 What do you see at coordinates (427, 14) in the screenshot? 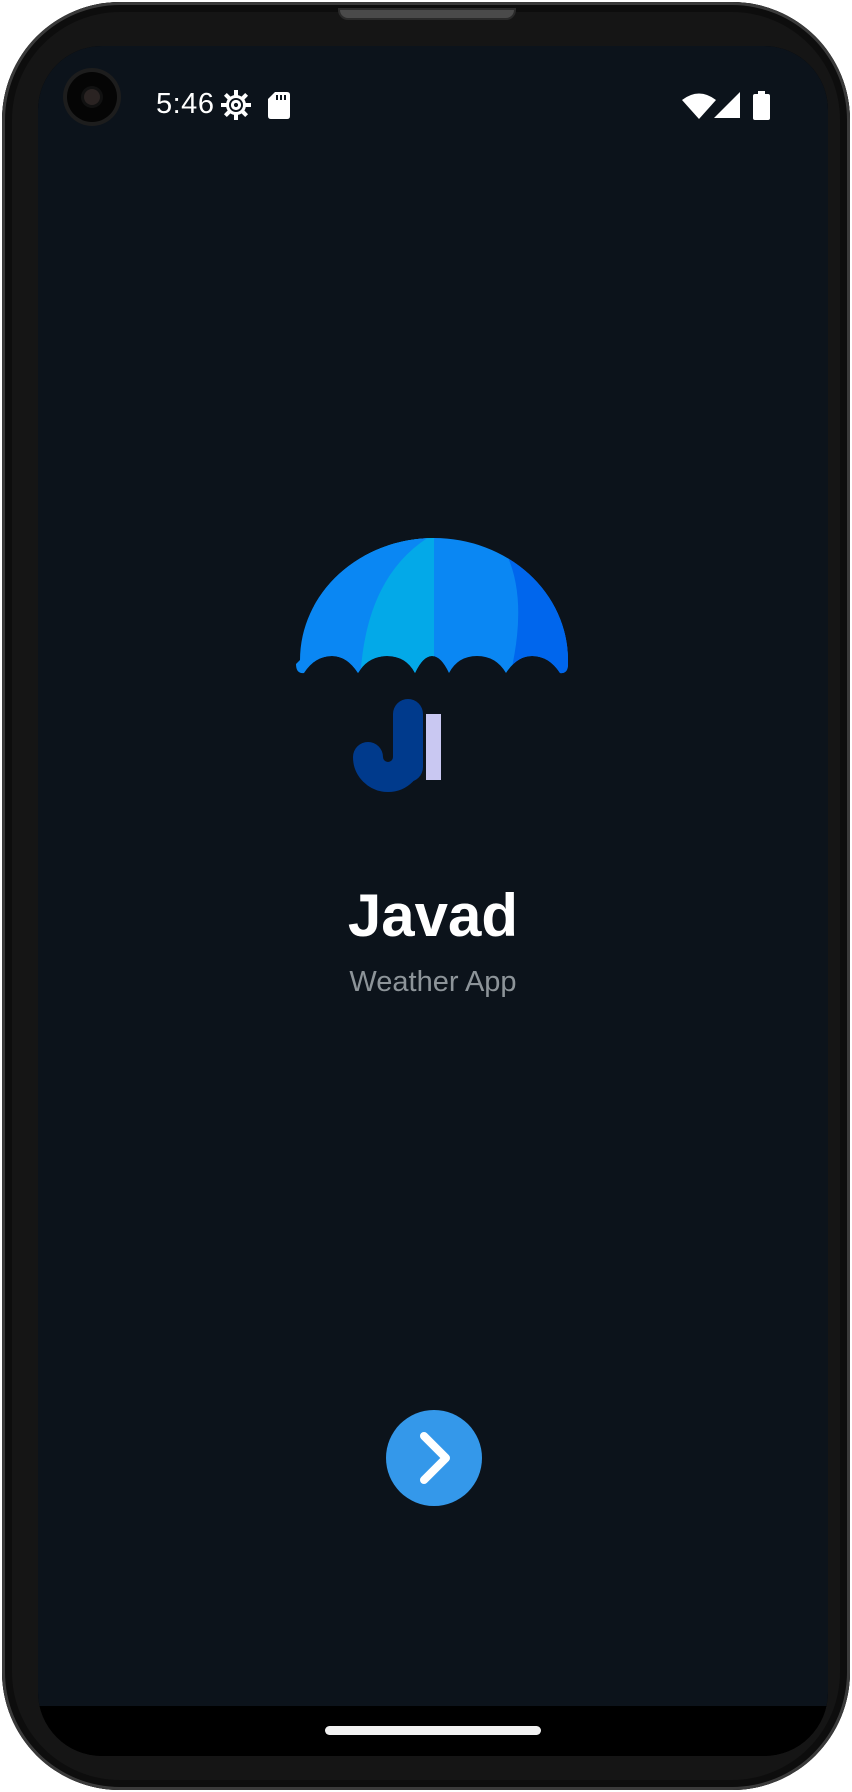
I see `earpiece-speaker` at bounding box center [427, 14].